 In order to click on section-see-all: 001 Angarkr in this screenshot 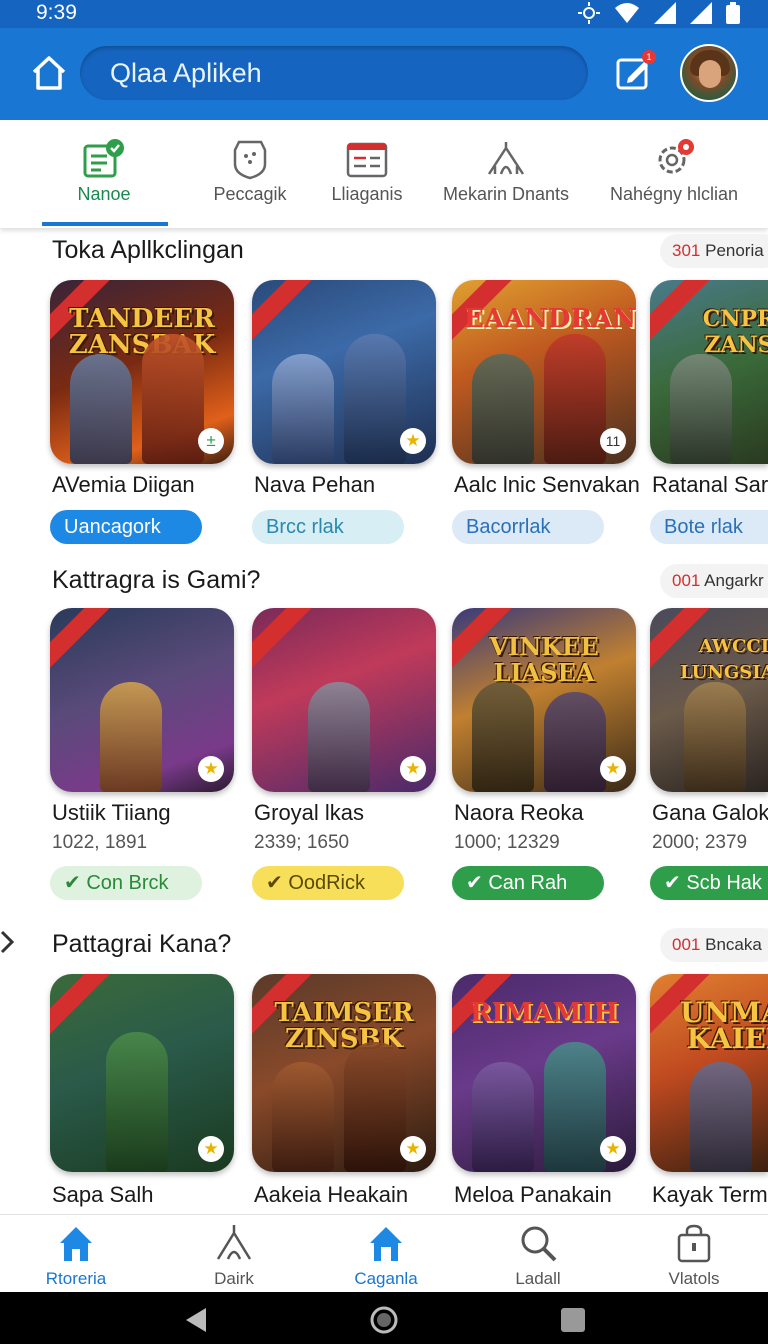, I will do `click(714, 581)`.